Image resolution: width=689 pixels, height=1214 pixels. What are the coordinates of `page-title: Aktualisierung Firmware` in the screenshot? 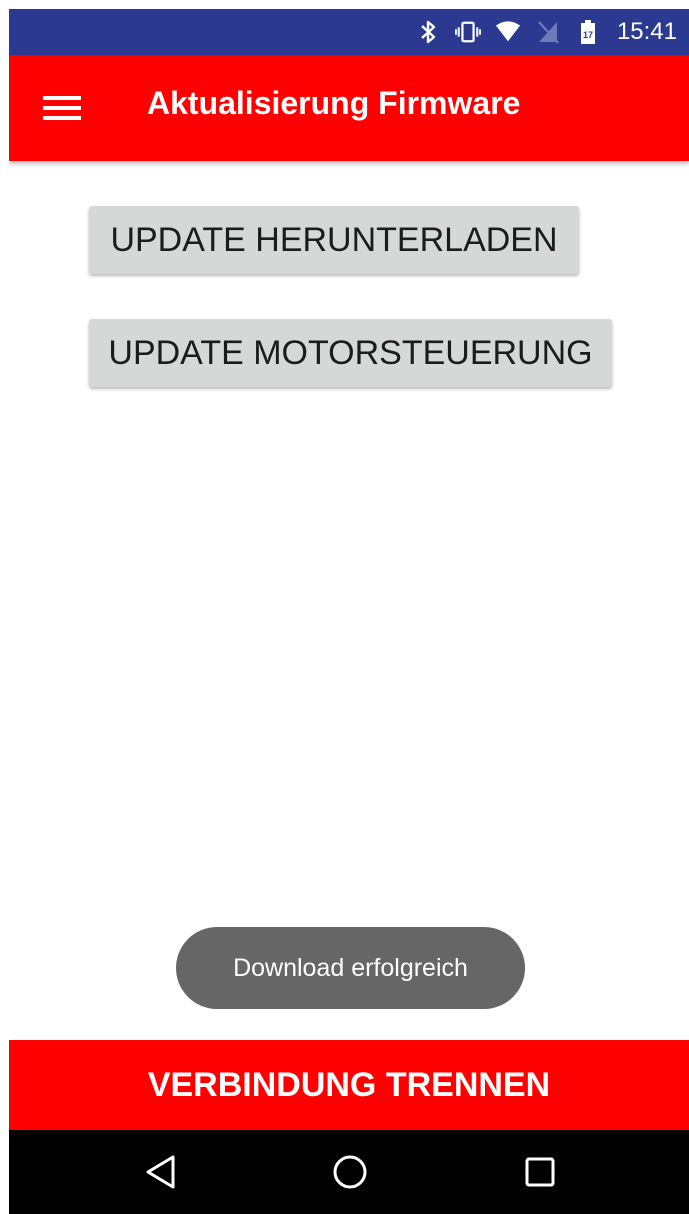 It's located at (334, 103).